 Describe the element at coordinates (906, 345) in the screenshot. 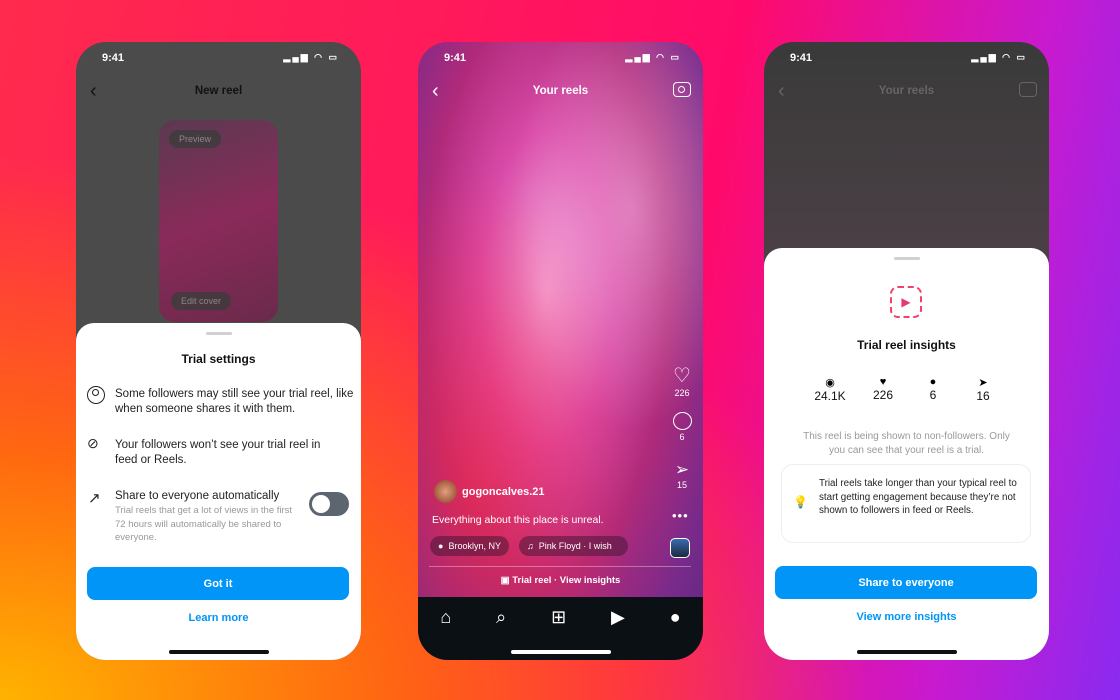

I see `sheet-title: Trial reel insights` at that location.